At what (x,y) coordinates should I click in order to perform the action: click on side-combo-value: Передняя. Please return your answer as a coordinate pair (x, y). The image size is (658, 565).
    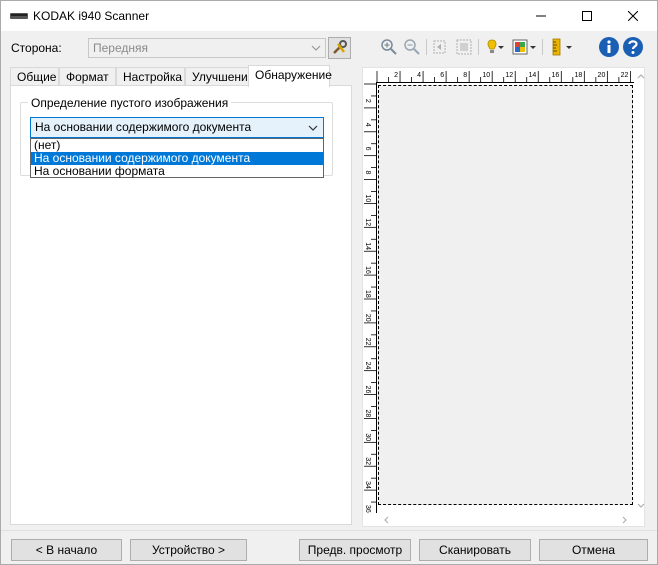
    Looking at the image, I should click on (121, 48).